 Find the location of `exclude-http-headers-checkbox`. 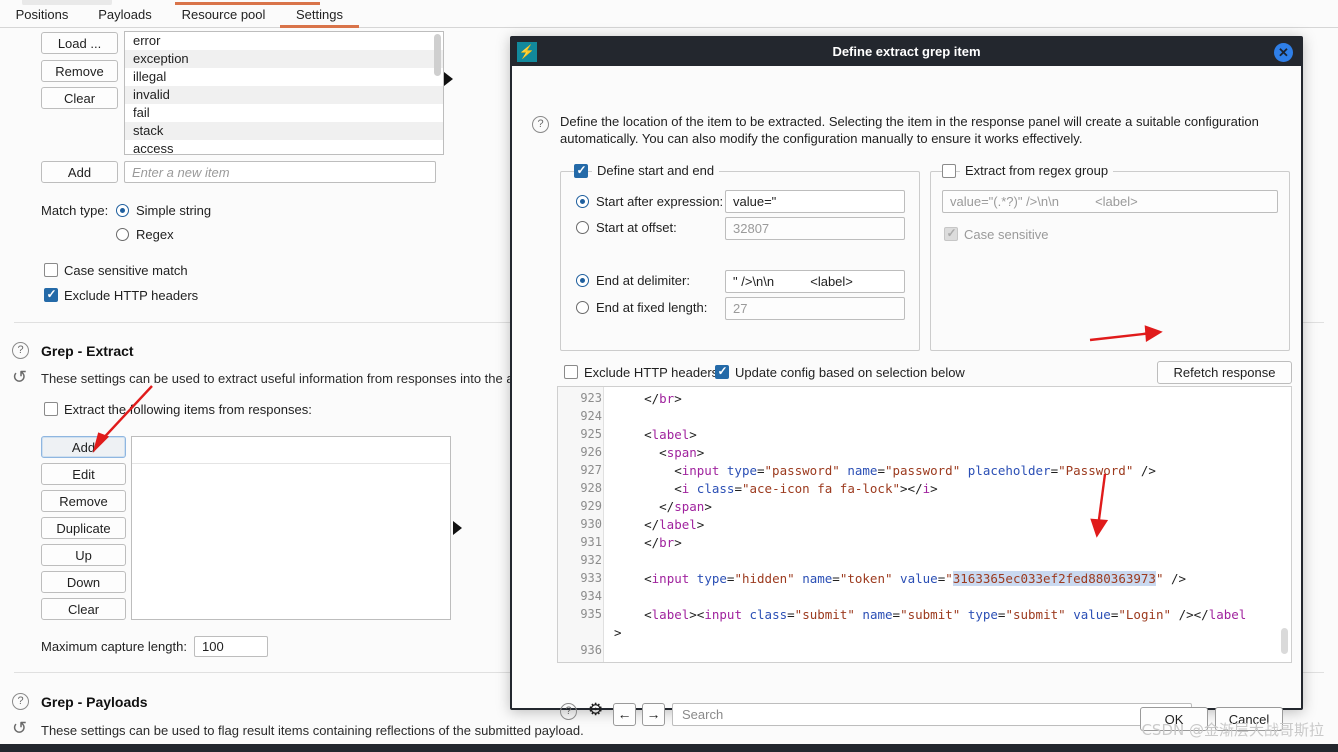

exclude-http-headers-checkbox is located at coordinates (51, 294).